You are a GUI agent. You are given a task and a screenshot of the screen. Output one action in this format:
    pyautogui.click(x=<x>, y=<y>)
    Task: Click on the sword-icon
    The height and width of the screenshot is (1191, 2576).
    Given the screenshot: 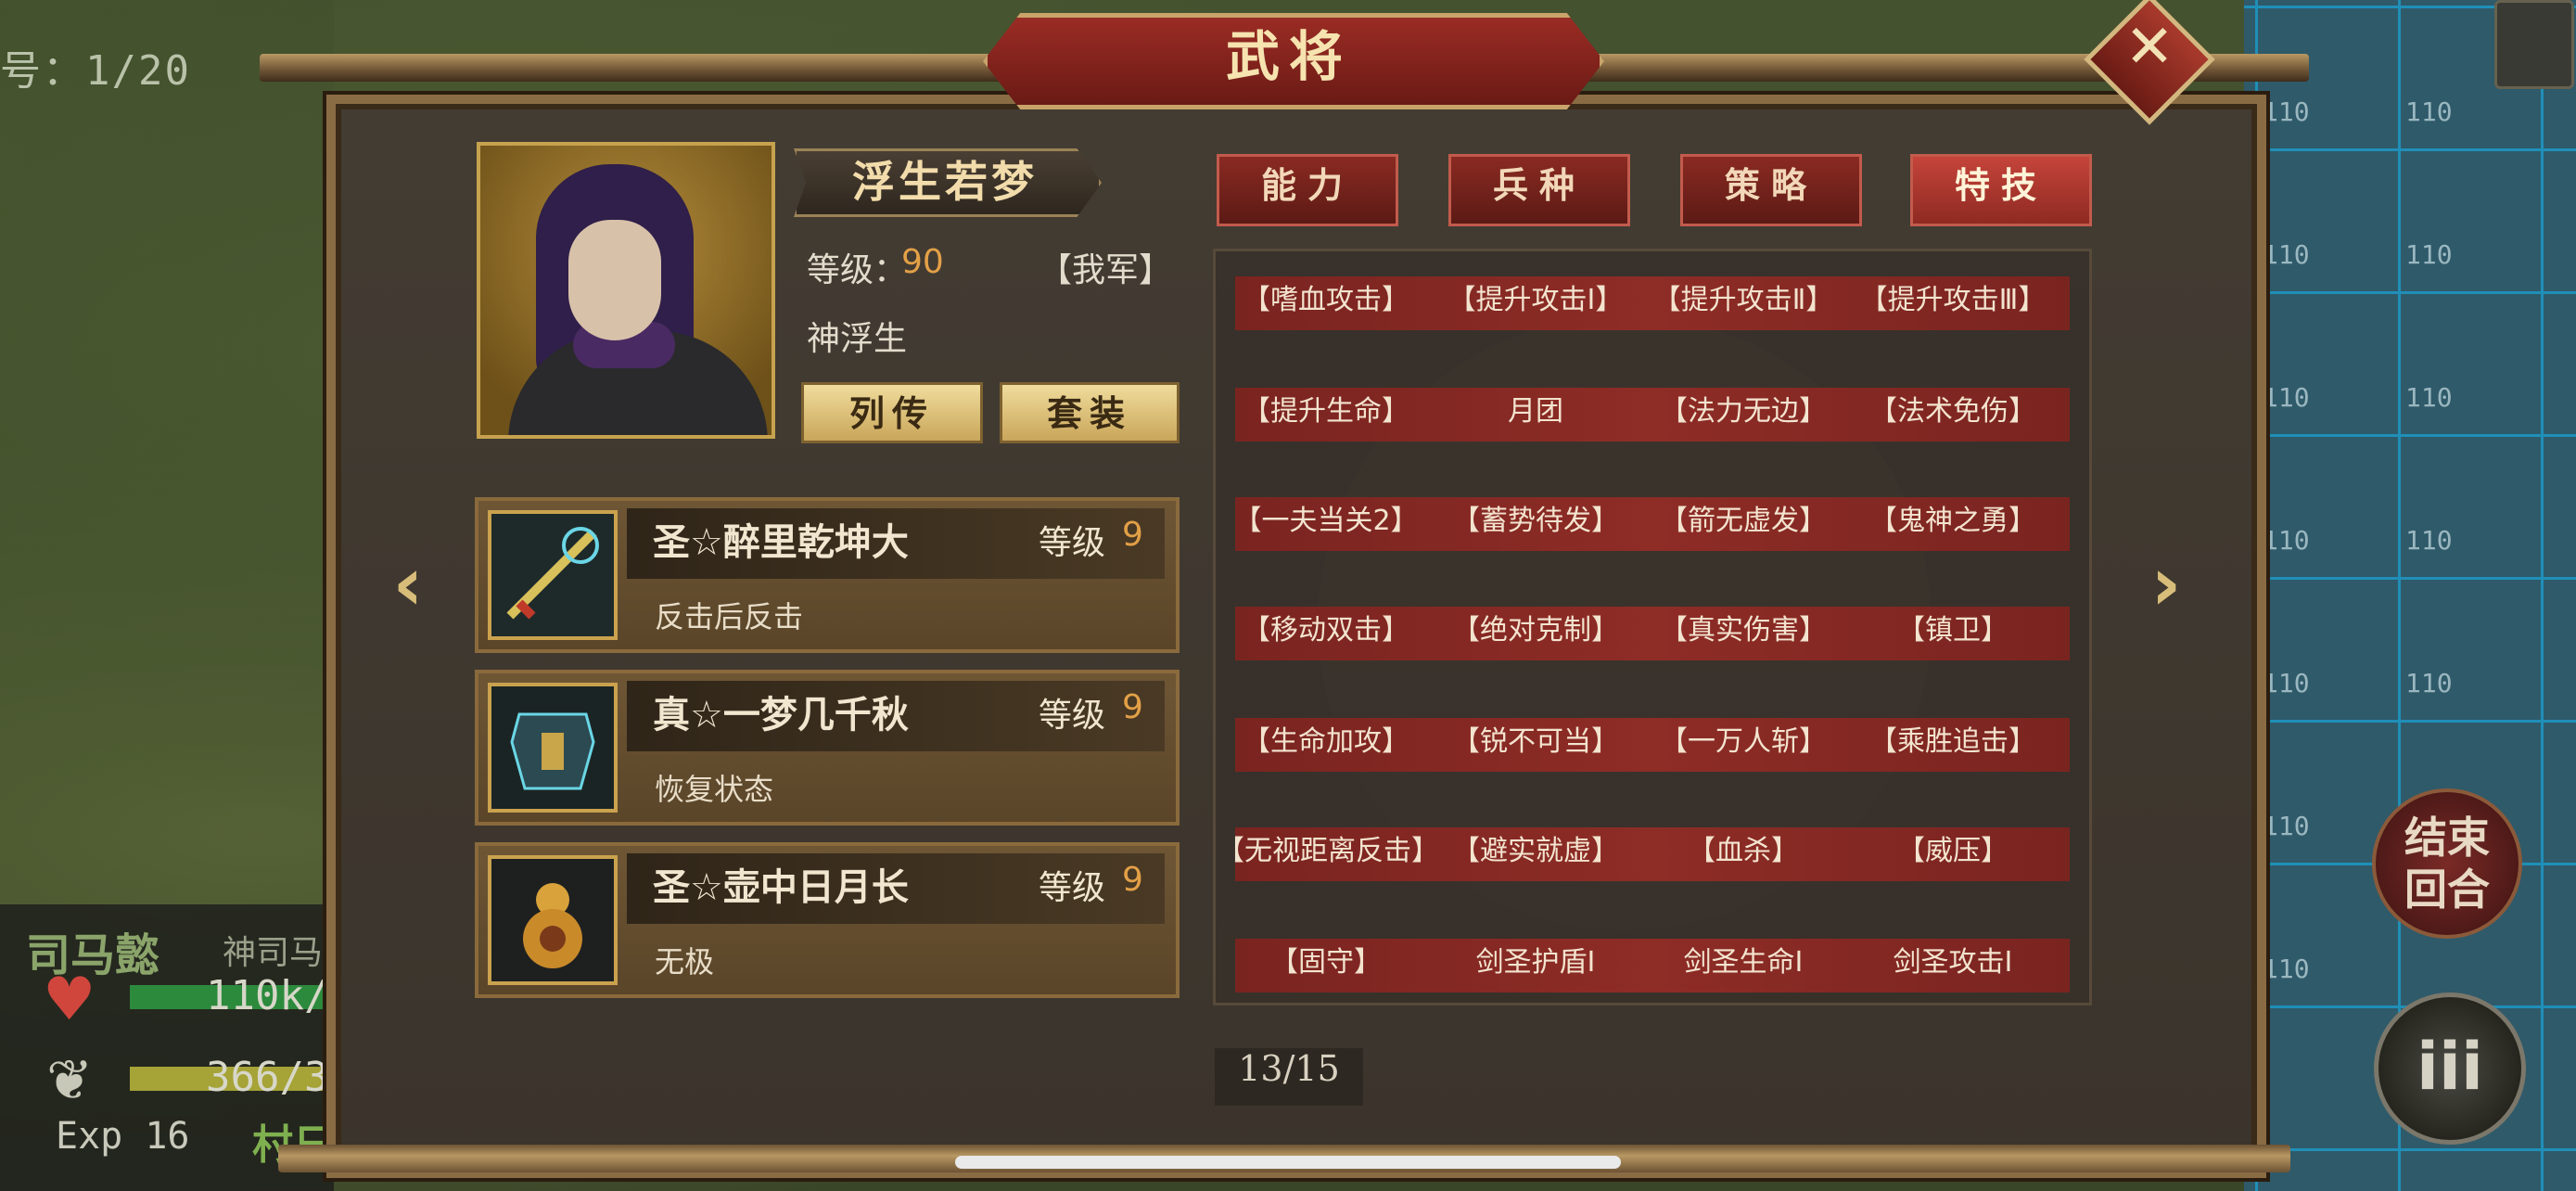 What is the action you would take?
    pyautogui.click(x=553, y=575)
    